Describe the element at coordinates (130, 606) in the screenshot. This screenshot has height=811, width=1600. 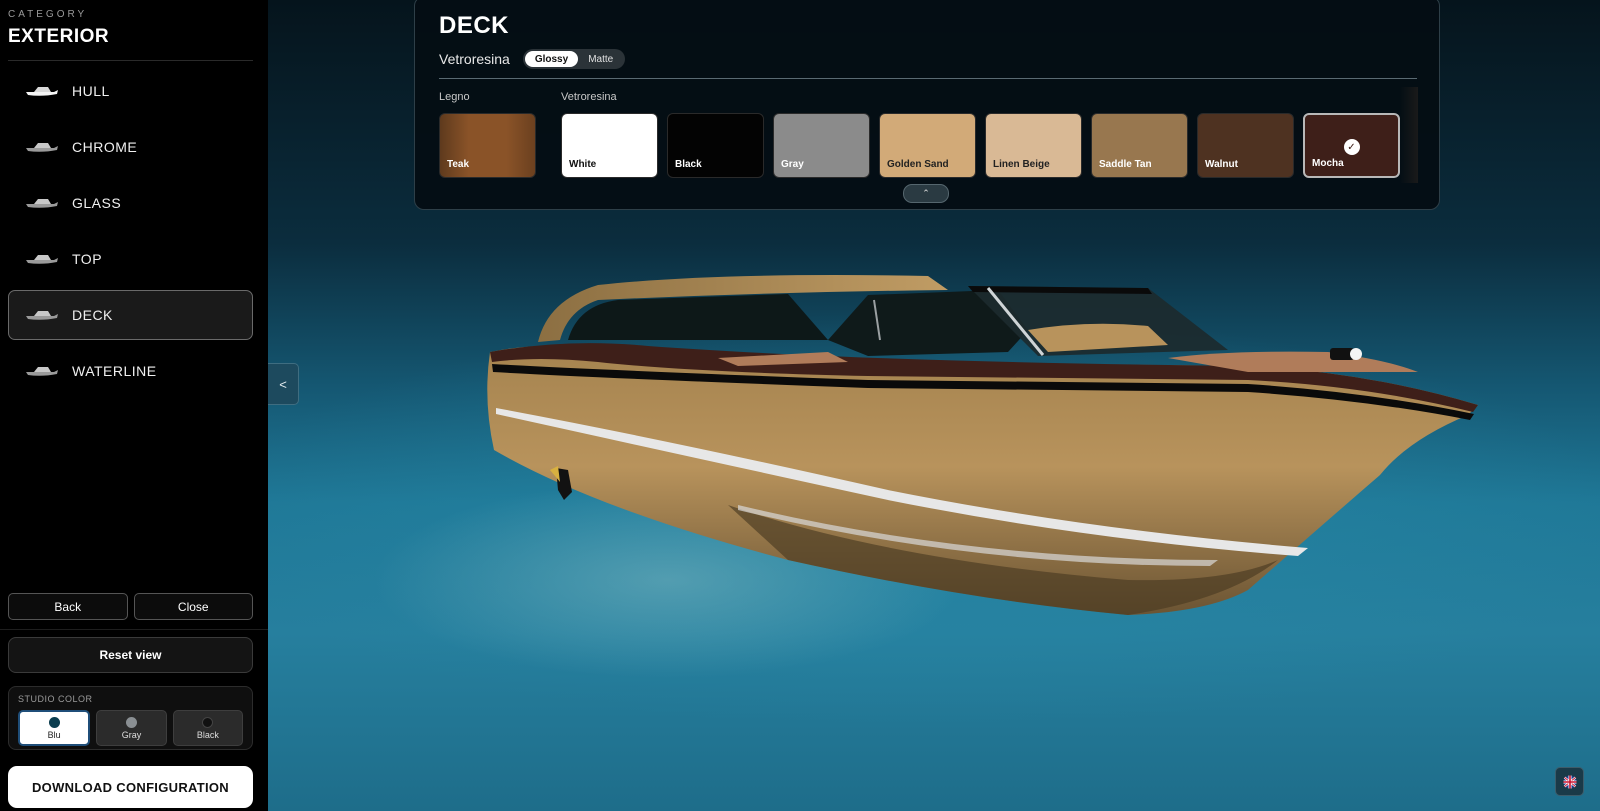
I see `nav-buttons: Back Close` at that location.